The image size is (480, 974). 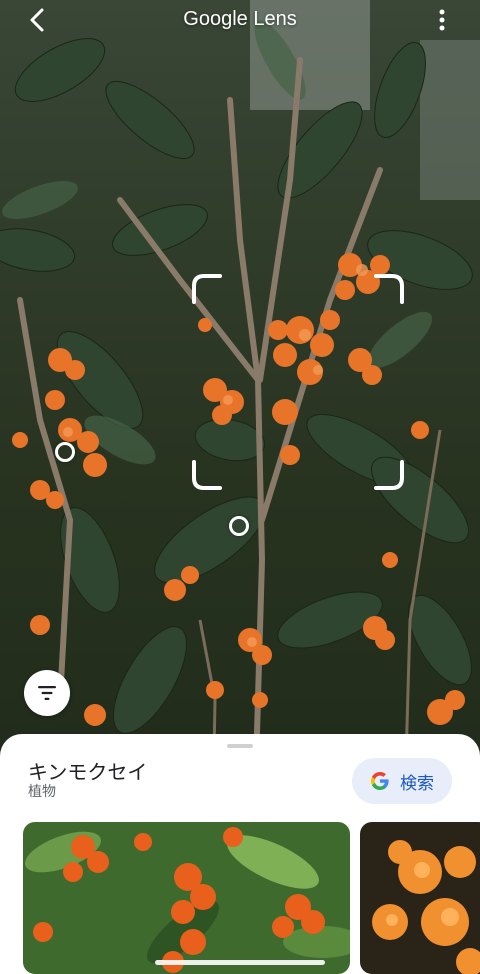 I want to click on app-title: Google Lens, so click(x=240, y=19).